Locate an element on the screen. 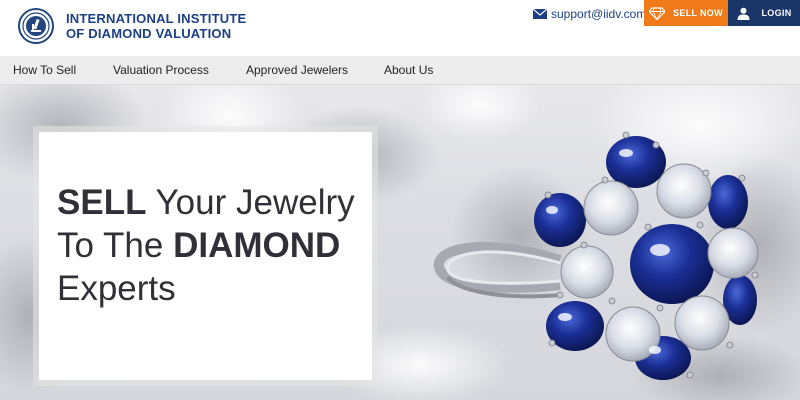 The height and width of the screenshot is (400, 800). nav-item-valuation-process: Valuation Process is located at coordinates (161, 70).